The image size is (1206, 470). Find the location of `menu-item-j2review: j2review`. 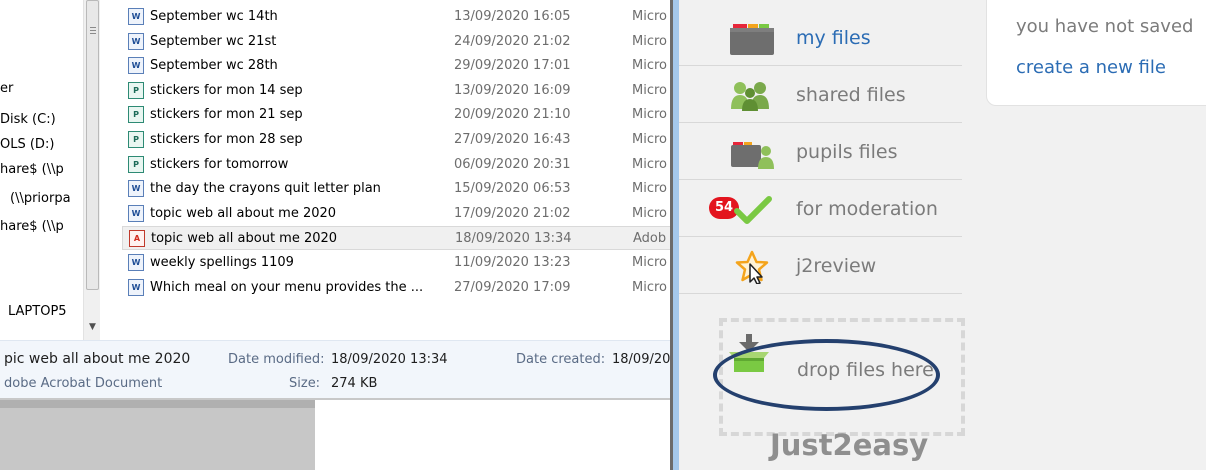

menu-item-j2review: j2review is located at coordinates (820, 266).